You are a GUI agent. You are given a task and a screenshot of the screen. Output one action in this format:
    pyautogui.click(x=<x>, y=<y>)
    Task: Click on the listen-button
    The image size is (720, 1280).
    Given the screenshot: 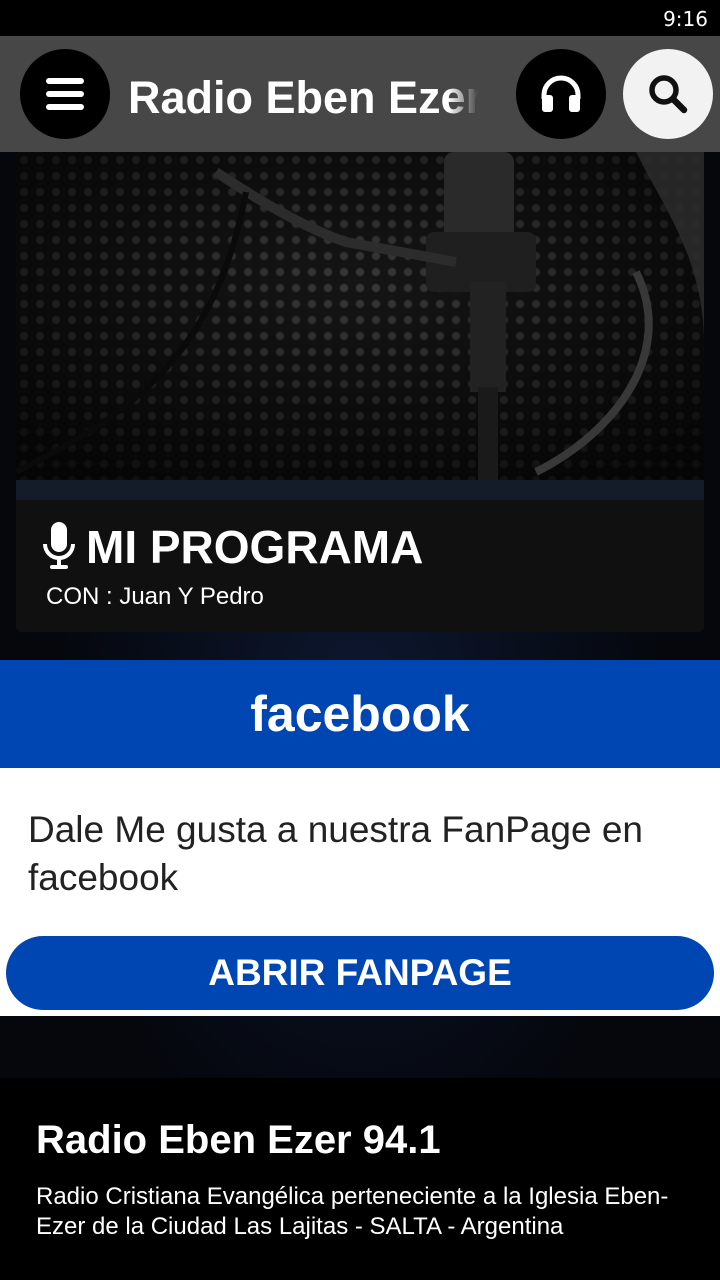 What is the action you would take?
    pyautogui.click(x=561, y=94)
    